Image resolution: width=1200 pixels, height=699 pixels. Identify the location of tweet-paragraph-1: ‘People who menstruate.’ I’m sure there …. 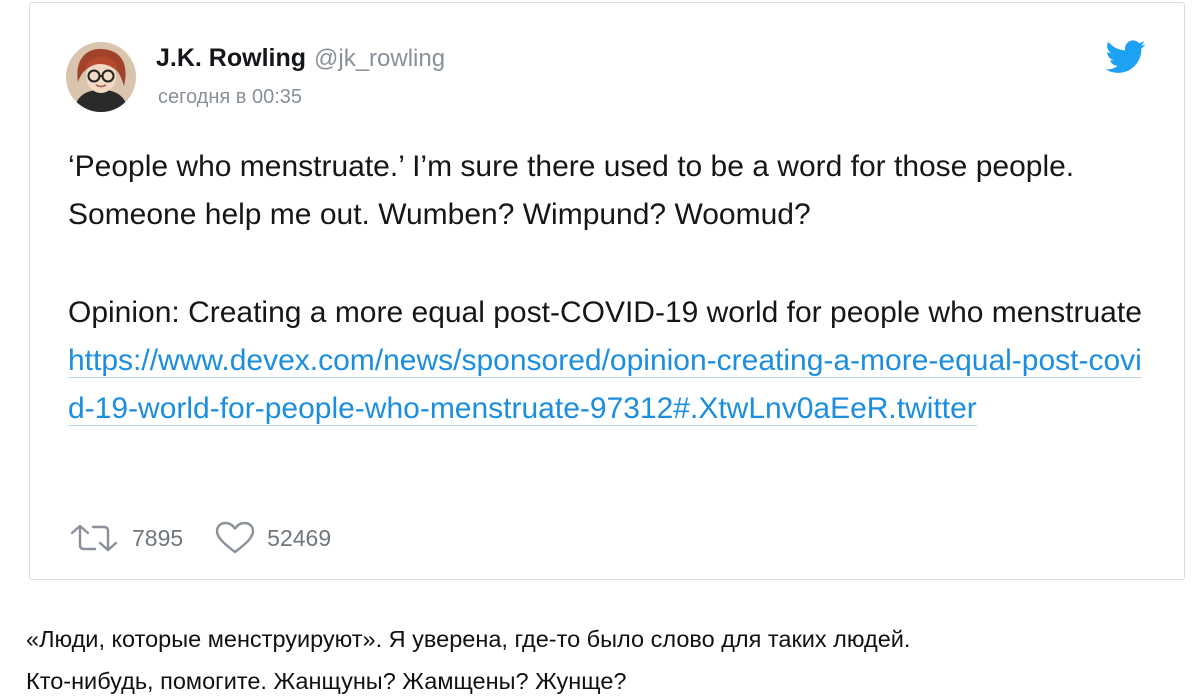
(571, 190).